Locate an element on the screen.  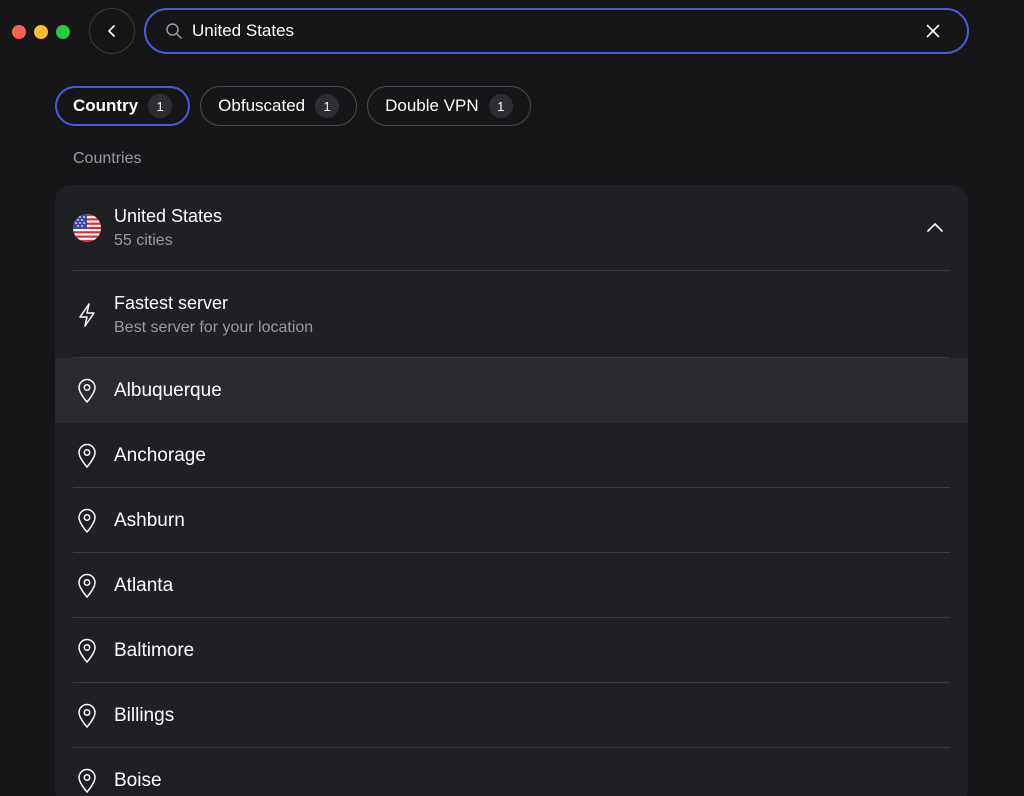
country-text: United States 55 cities is located at coordinates (168, 228).